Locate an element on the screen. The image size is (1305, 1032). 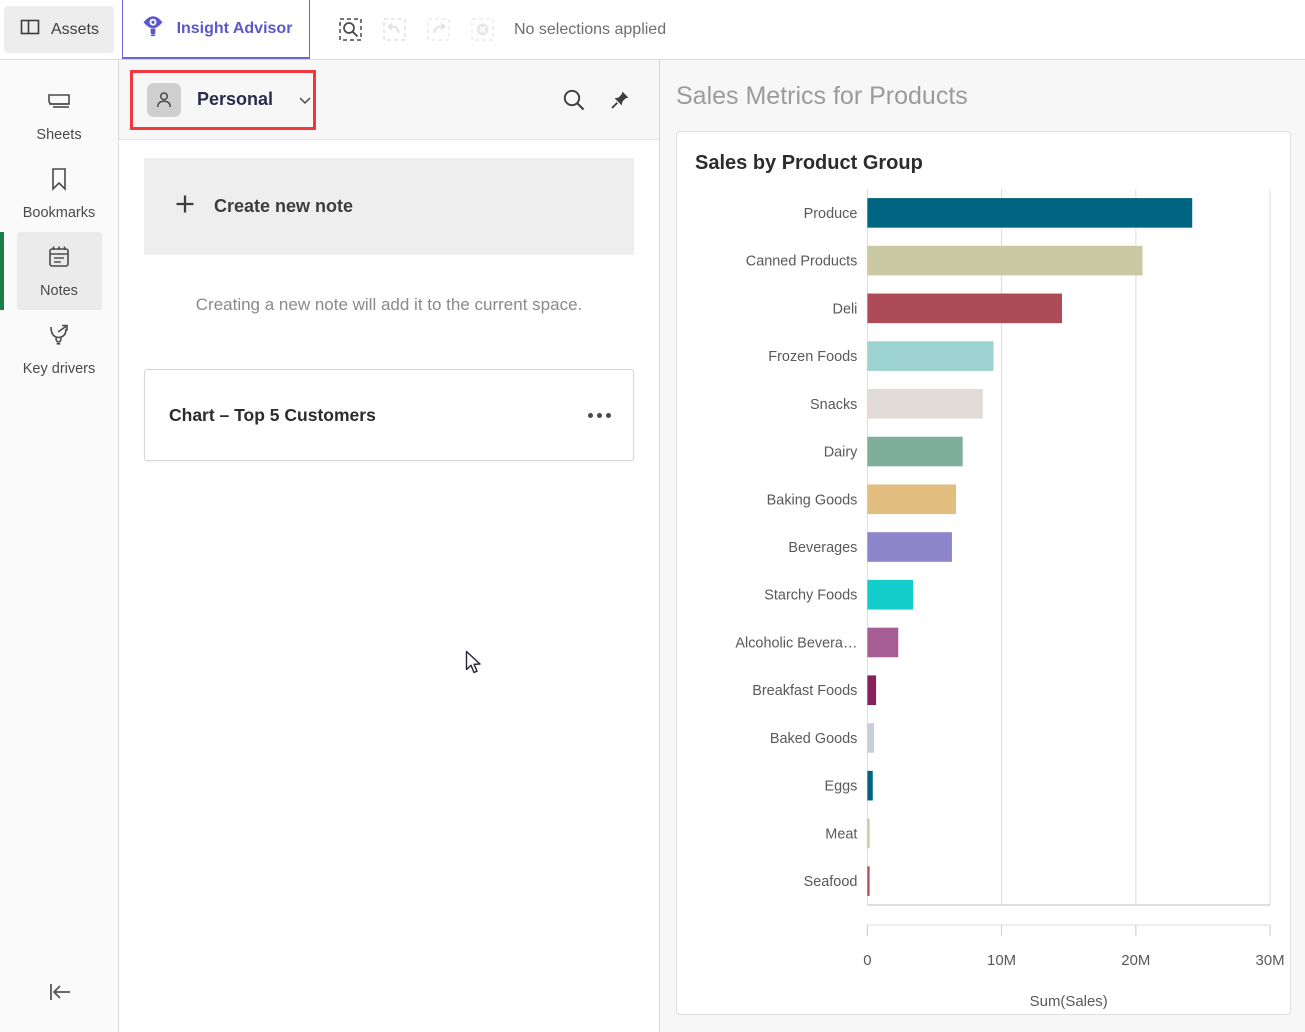
selection-search-button is located at coordinates (350, 30).